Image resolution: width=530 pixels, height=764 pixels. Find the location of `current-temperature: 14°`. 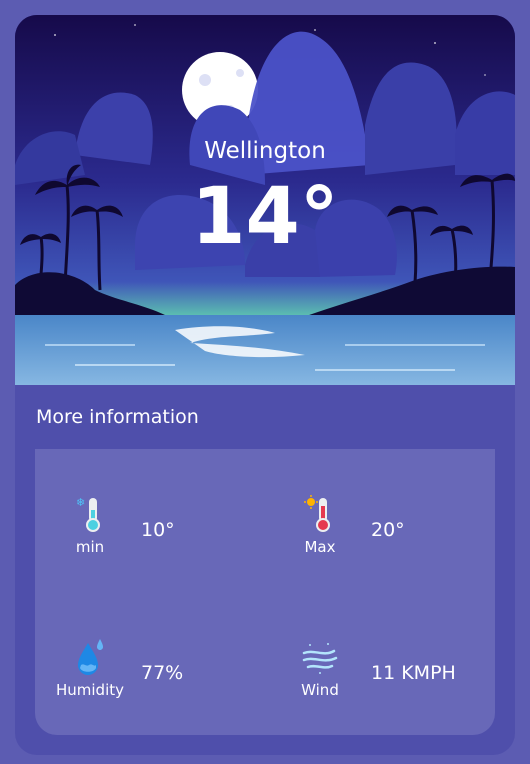

current-temperature: 14° is located at coordinates (265, 217).